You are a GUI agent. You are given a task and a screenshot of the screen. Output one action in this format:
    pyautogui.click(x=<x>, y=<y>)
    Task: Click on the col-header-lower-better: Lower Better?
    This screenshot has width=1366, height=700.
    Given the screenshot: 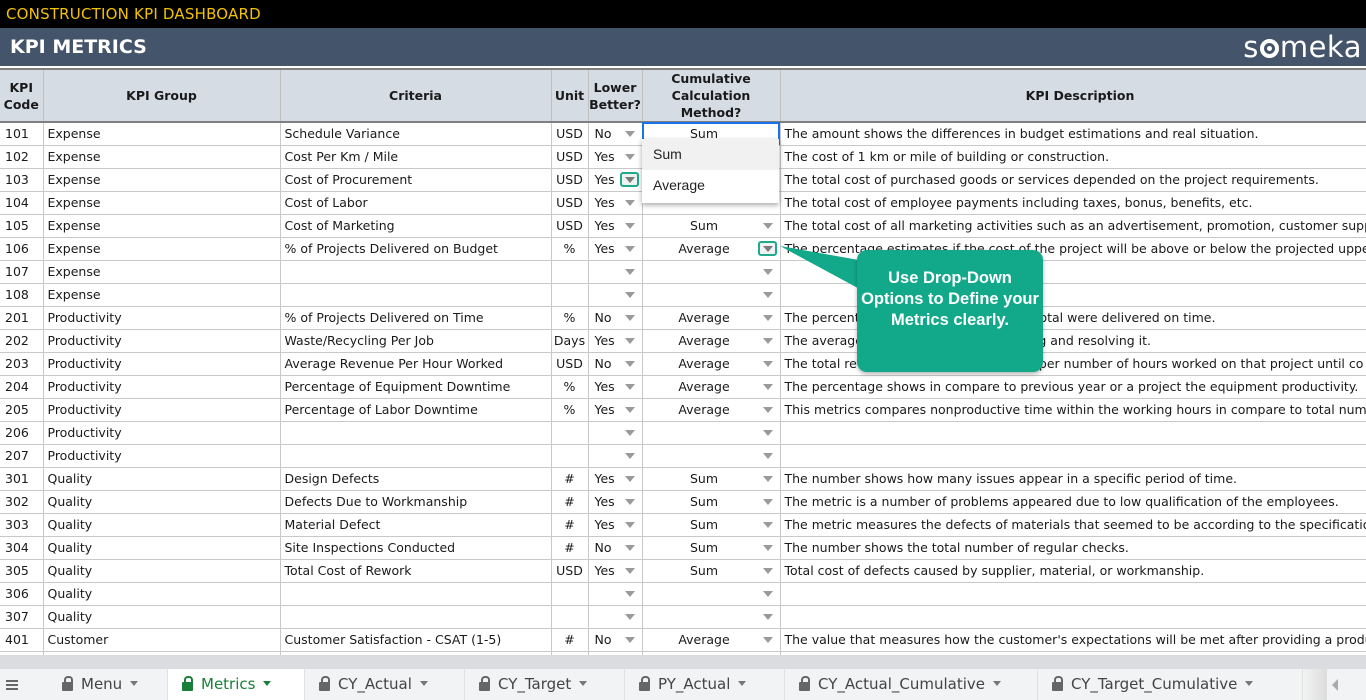 What is the action you would take?
    pyautogui.click(x=615, y=96)
    